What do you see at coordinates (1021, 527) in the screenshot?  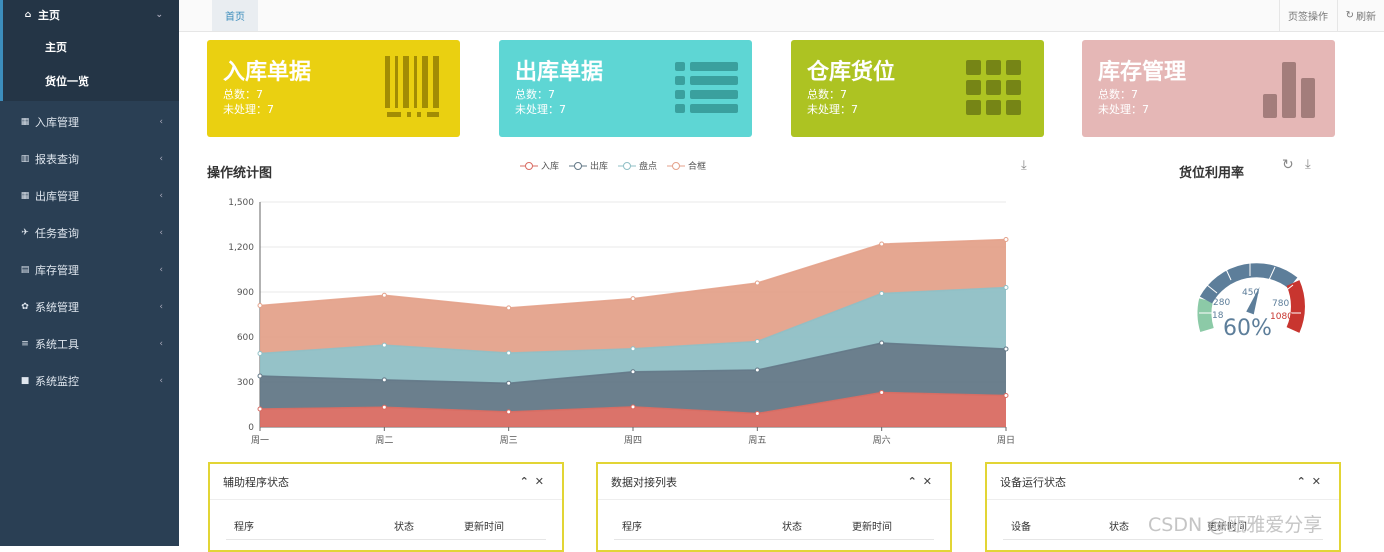 I see `column-header: 设备` at bounding box center [1021, 527].